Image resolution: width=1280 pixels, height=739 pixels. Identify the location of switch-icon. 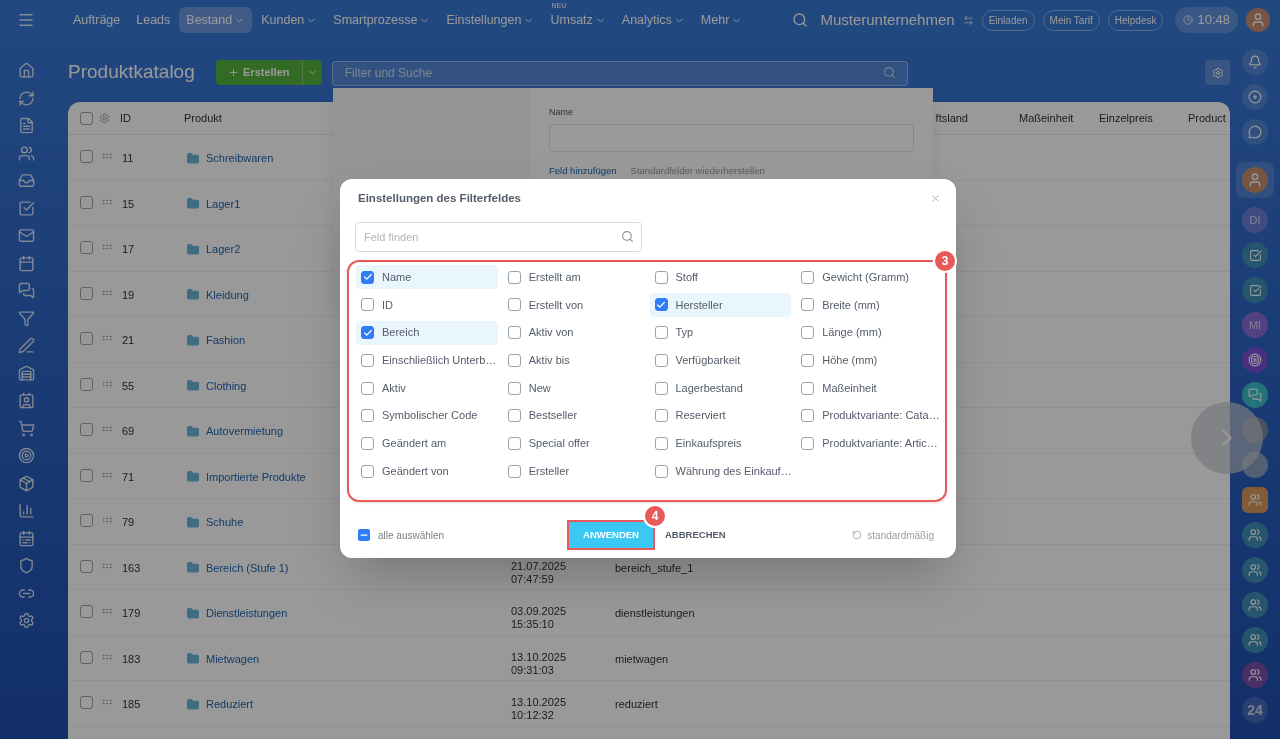
(968, 20).